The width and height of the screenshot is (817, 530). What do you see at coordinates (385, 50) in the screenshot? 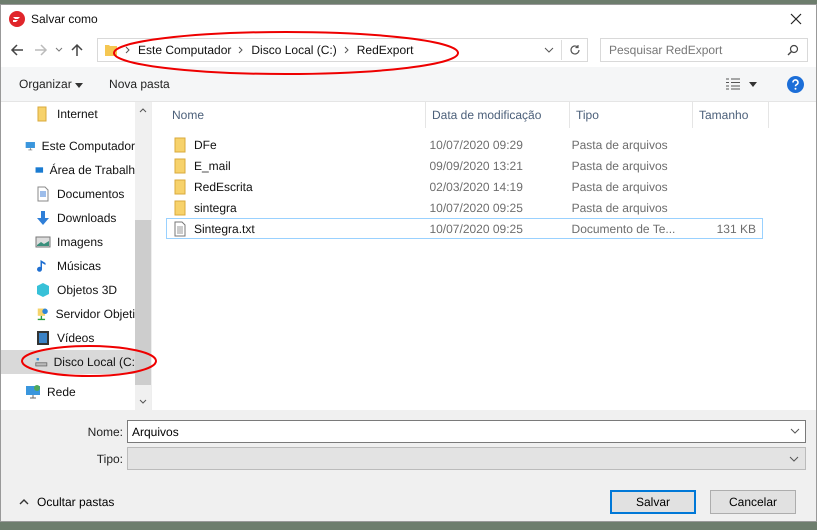
I see `breadcrumb: RedExport` at bounding box center [385, 50].